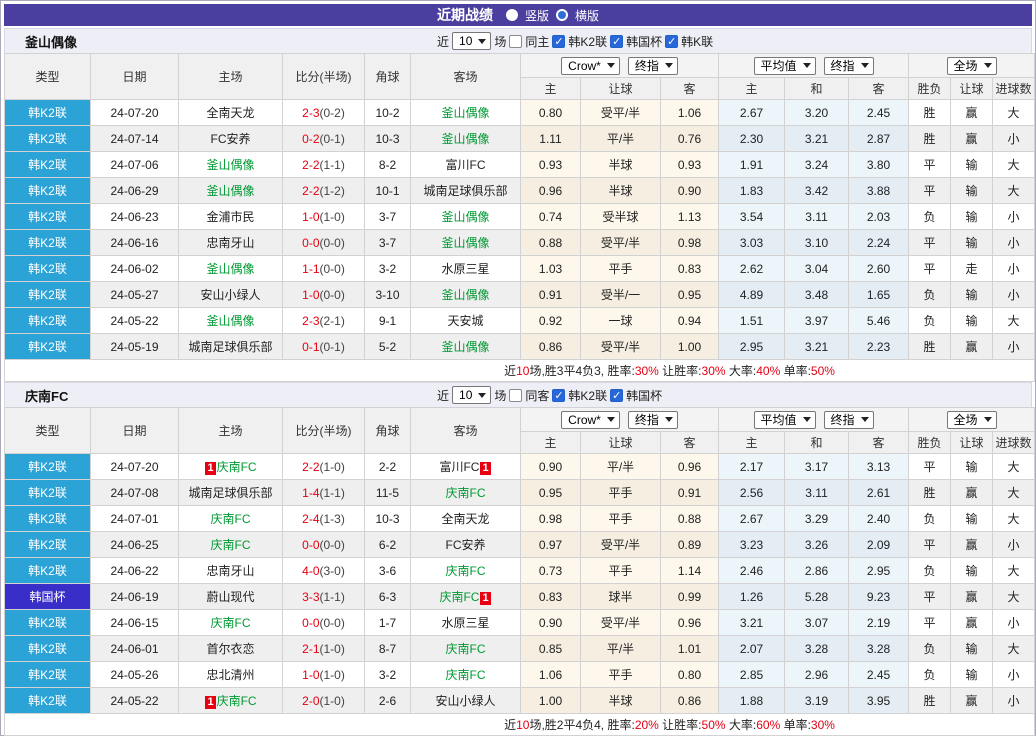 This screenshot has width=1036, height=736. Describe the element at coordinates (387, 346) in the screenshot. I see `corner-cell: 5-2` at that location.